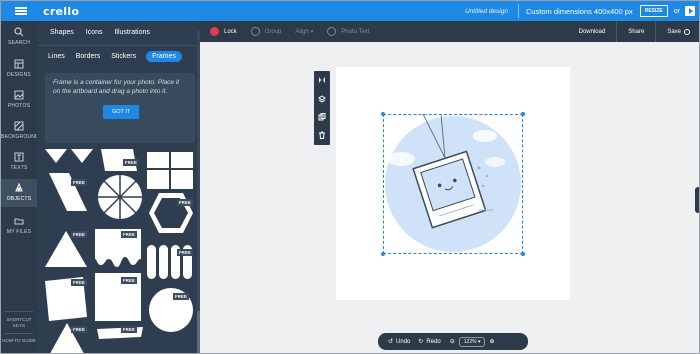  Describe the element at coordinates (653, 11) in the screenshot. I see `resize-button: RESIZE` at that location.